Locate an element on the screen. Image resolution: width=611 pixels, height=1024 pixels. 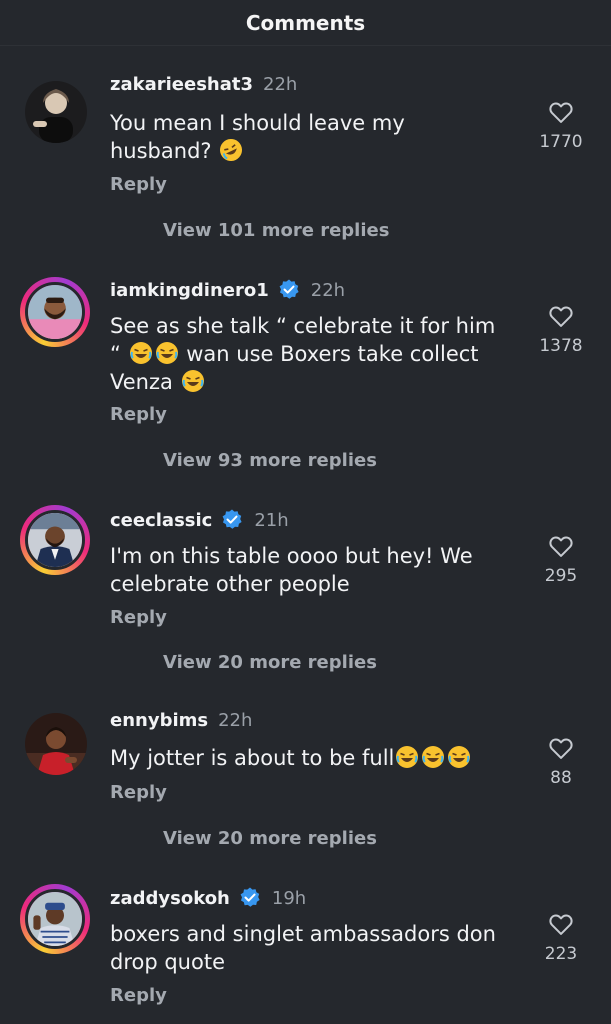
comment-username: iamkingdinero1 is located at coordinates (189, 290).